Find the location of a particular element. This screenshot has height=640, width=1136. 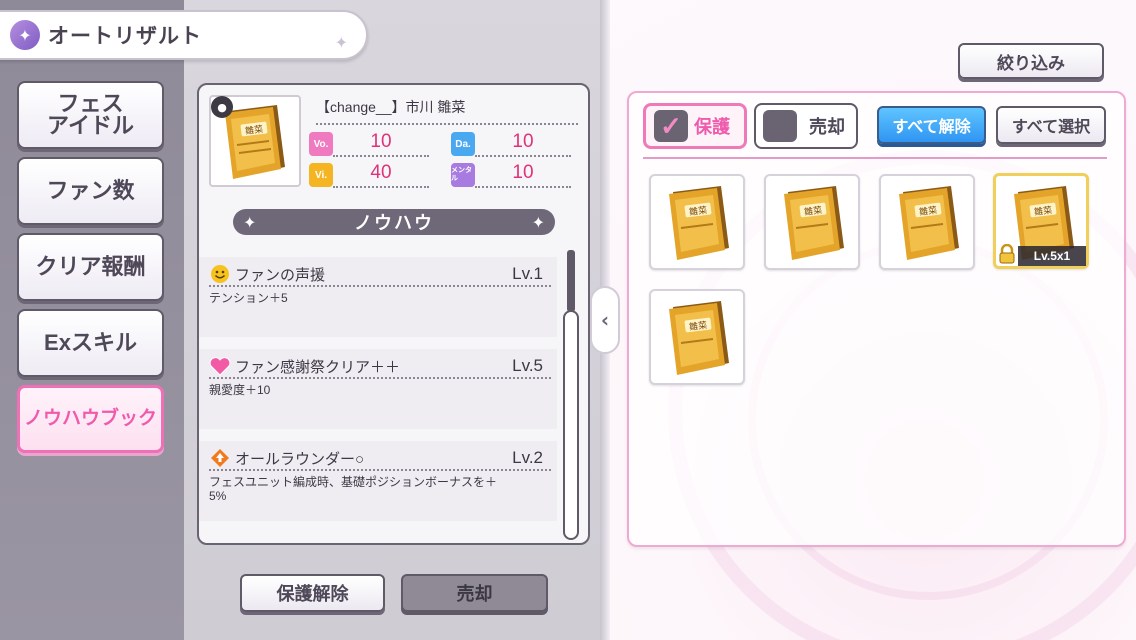

tab-fes-idol: フェス アイドル is located at coordinates (90, 115).